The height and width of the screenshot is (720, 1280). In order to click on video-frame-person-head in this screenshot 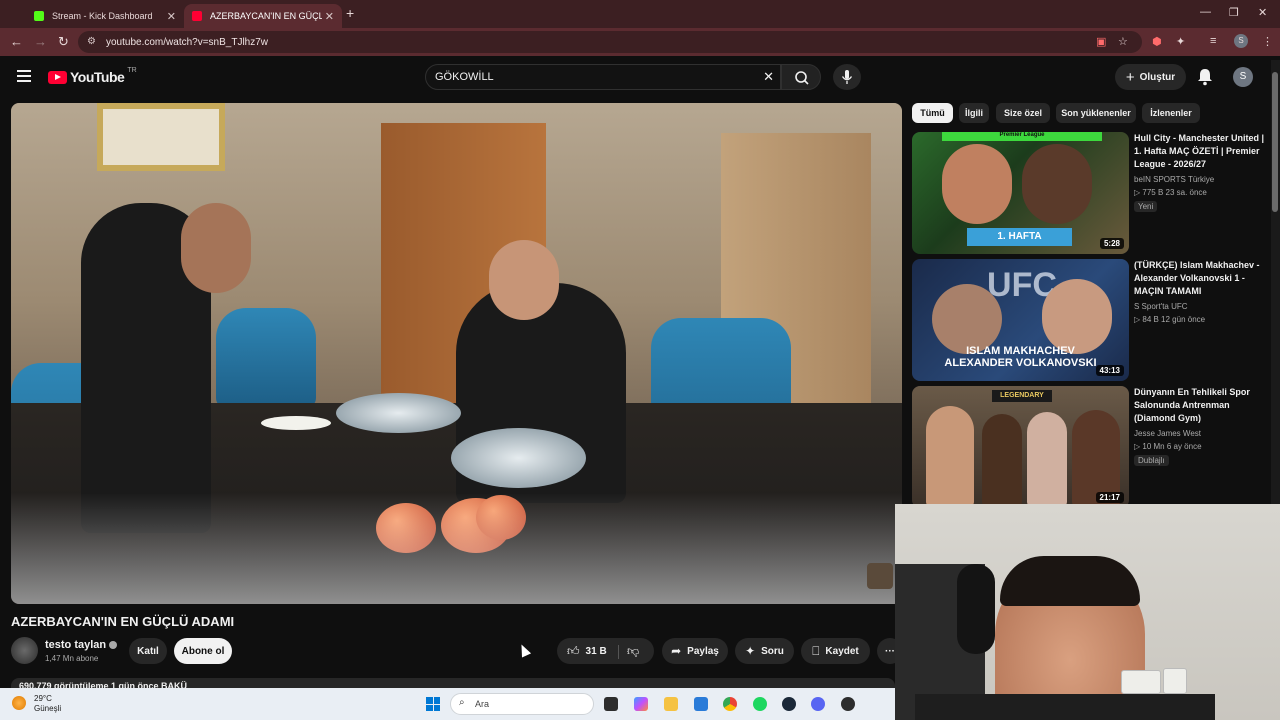, I will do `click(216, 248)`.